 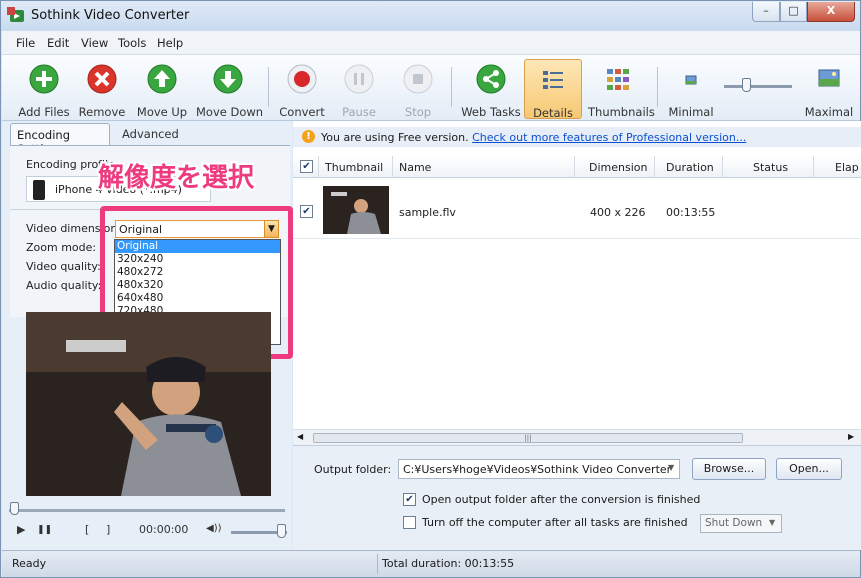 What do you see at coordinates (102, 79) in the screenshot?
I see `remove-icon` at bounding box center [102, 79].